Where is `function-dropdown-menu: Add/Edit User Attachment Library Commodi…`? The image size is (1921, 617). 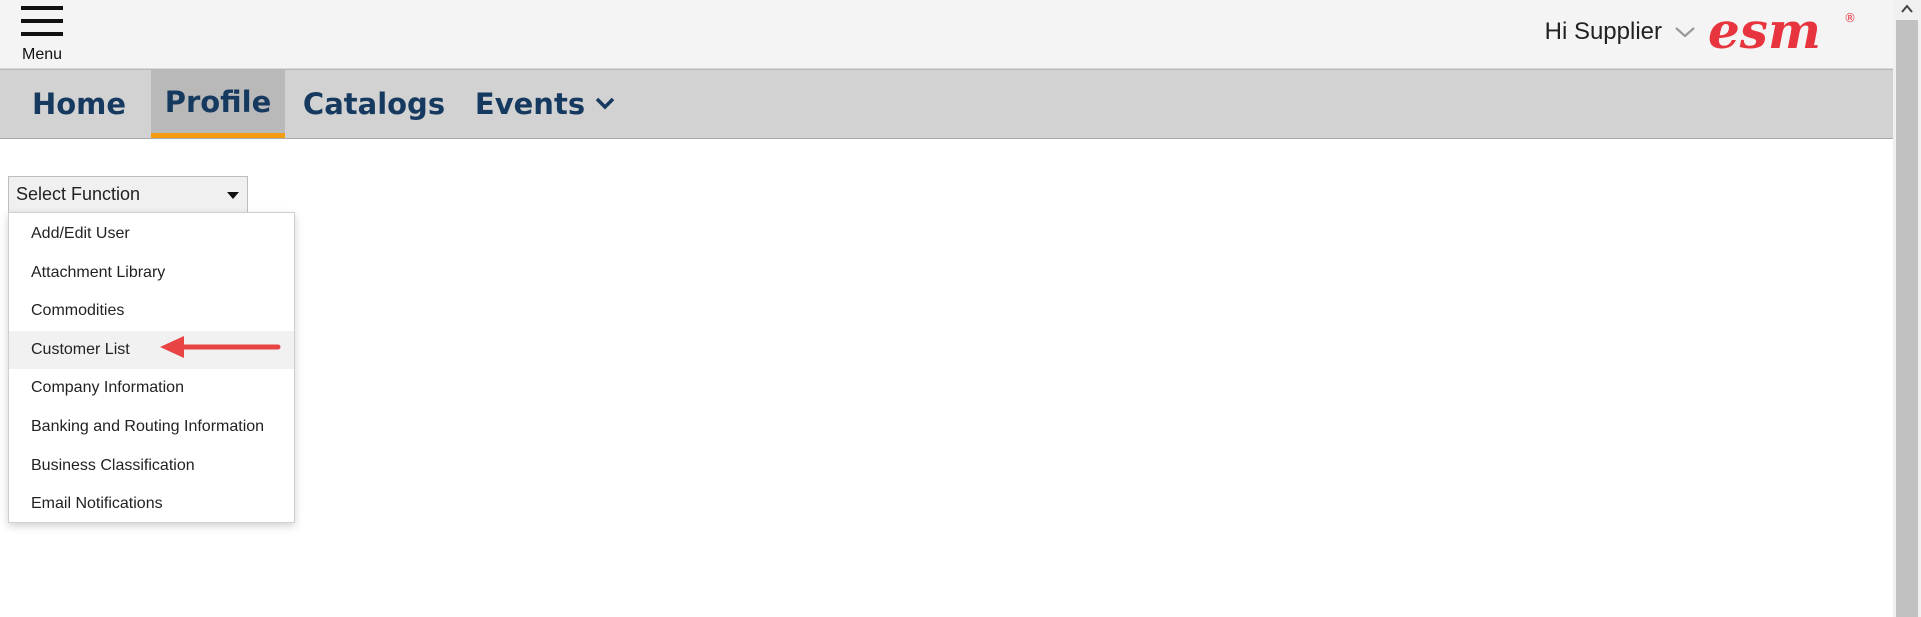 function-dropdown-menu: Add/Edit User Attachment Library Commodi… is located at coordinates (151, 367).